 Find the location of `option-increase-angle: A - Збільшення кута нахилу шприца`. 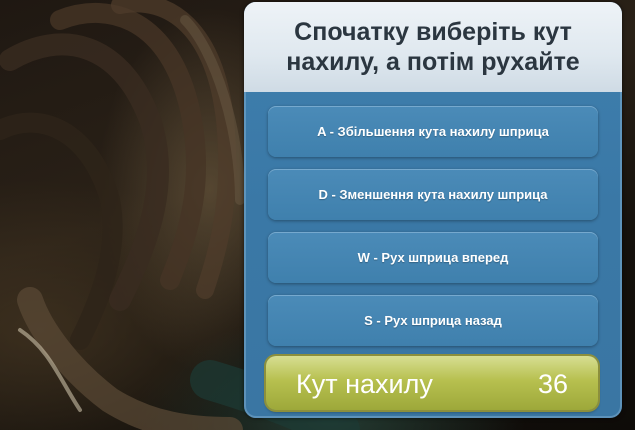

option-increase-angle: A - Збільшення кута нахилу шприца is located at coordinates (433, 131).